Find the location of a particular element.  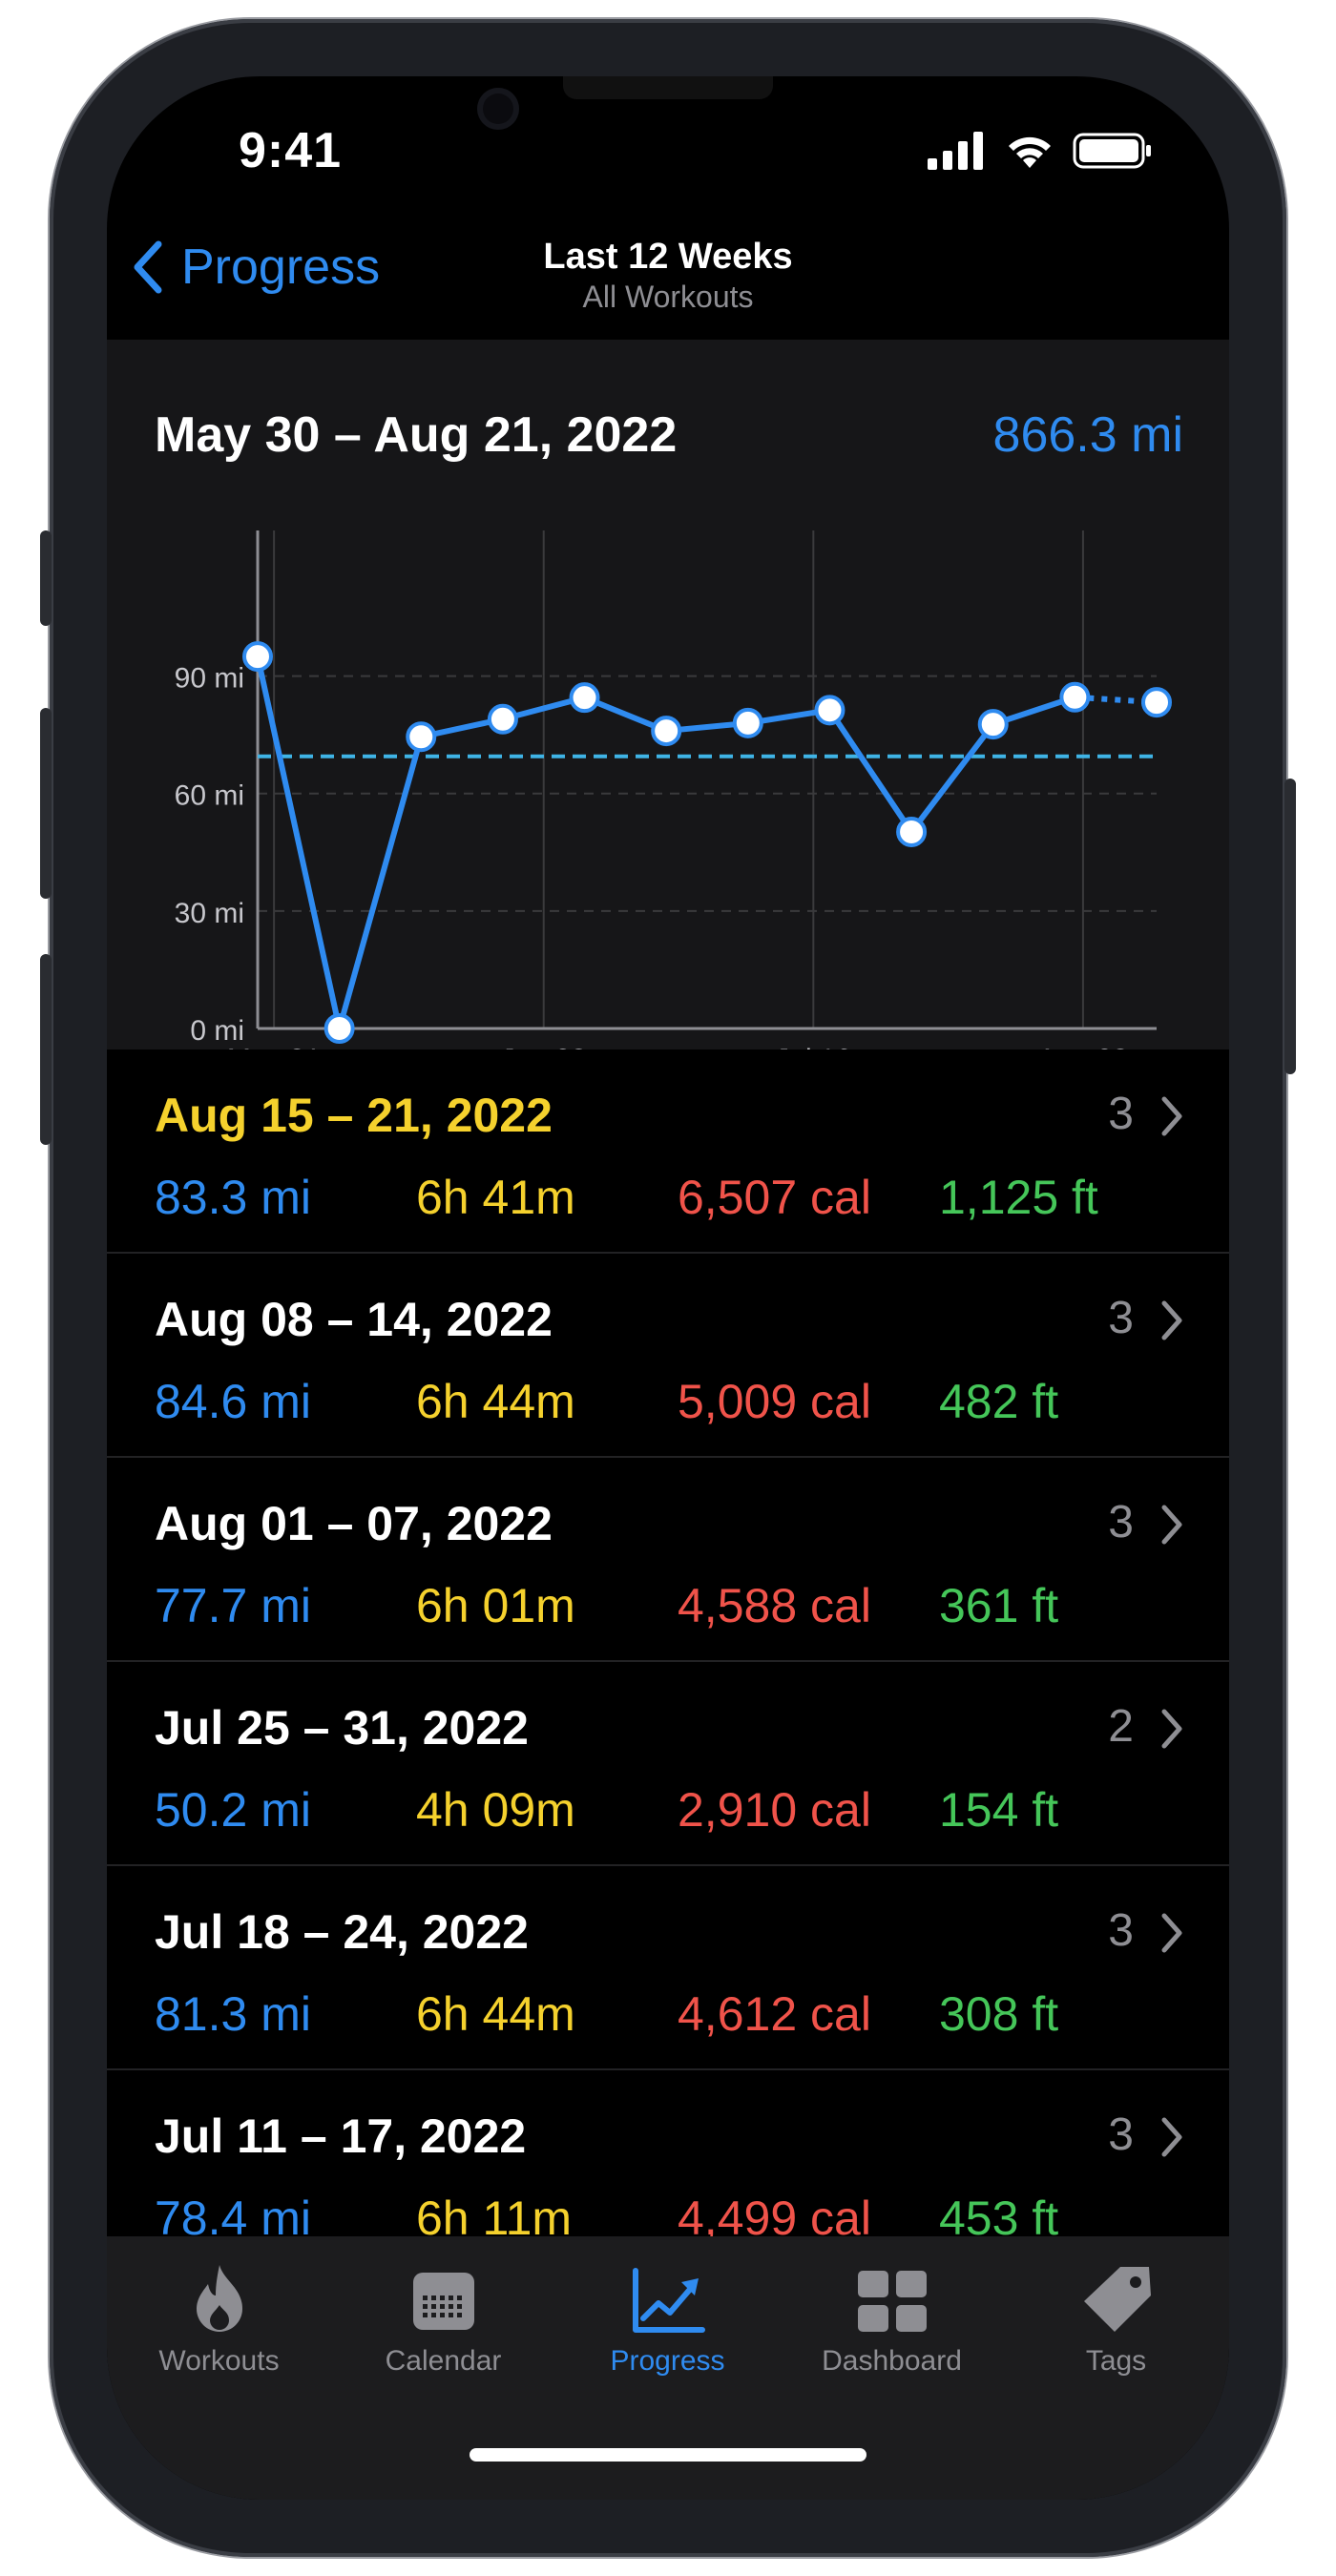

grid-icon is located at coordinates (892, 2301).